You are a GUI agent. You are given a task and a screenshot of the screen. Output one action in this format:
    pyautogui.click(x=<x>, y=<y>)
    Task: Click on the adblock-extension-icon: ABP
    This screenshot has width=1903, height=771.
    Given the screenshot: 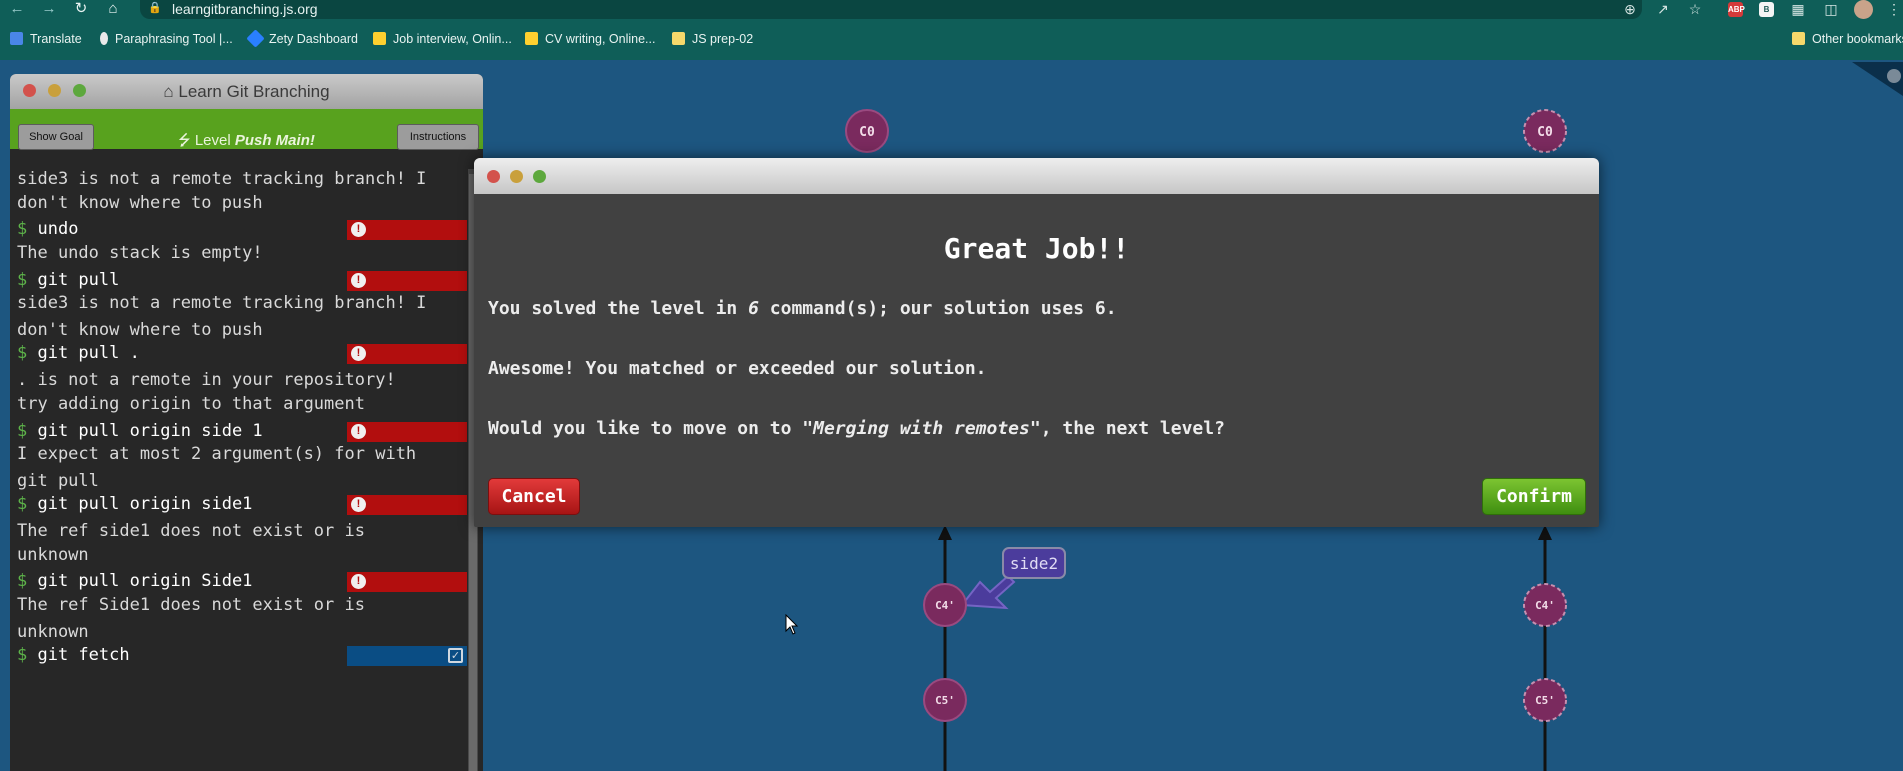 What is the action you would take?
    pyautogui.click(x=1736, y=9)
    